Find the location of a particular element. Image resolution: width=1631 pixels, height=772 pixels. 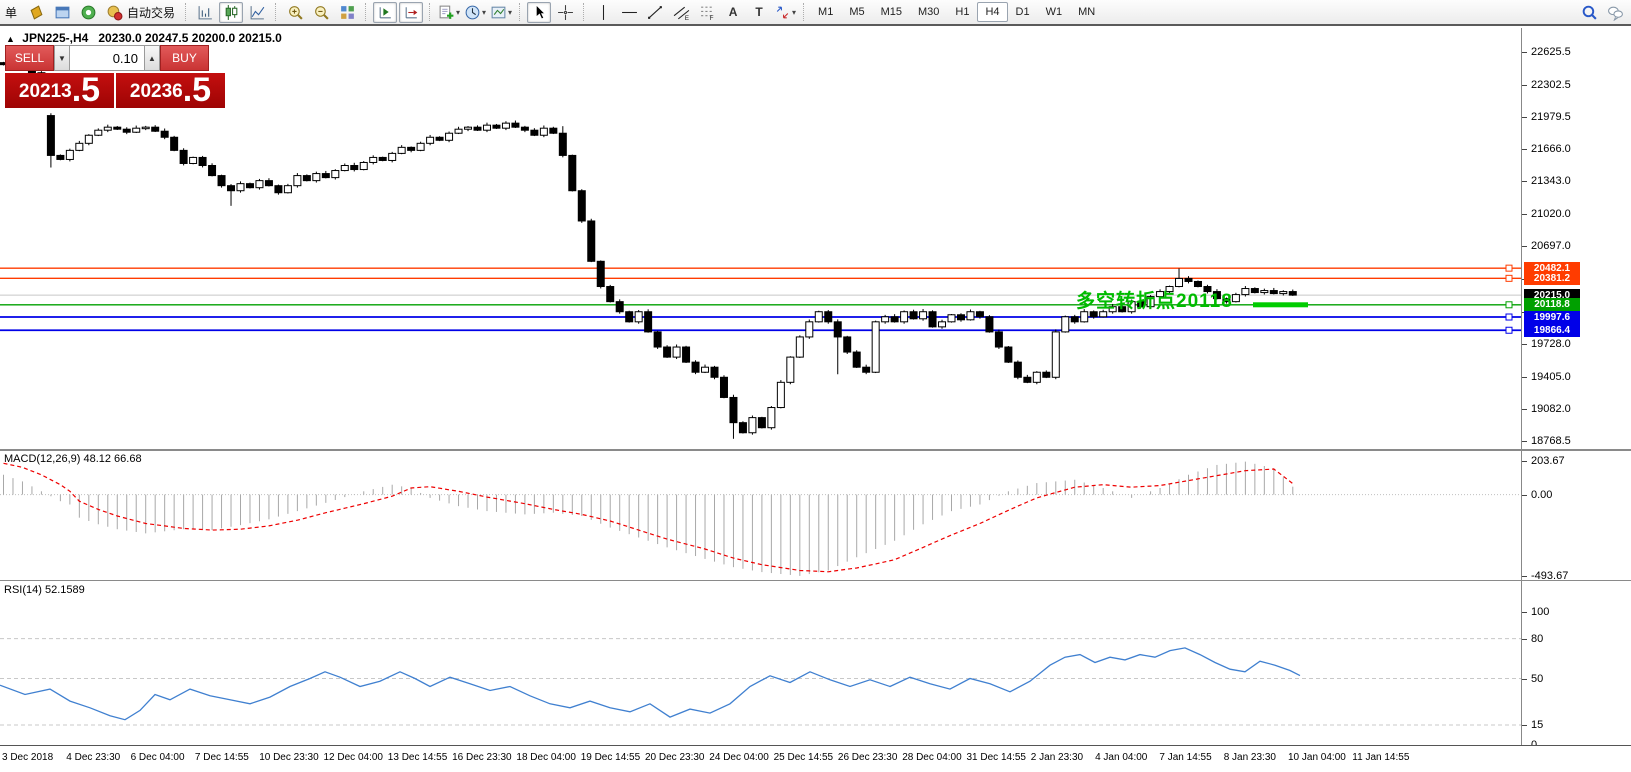

toolbar: 单自动交易 ▾ ▾ ▾ E F A T ▾ M1 M5 M15 M30 H1 H4 D1 W1 MN is located at coordinates (815, 13).